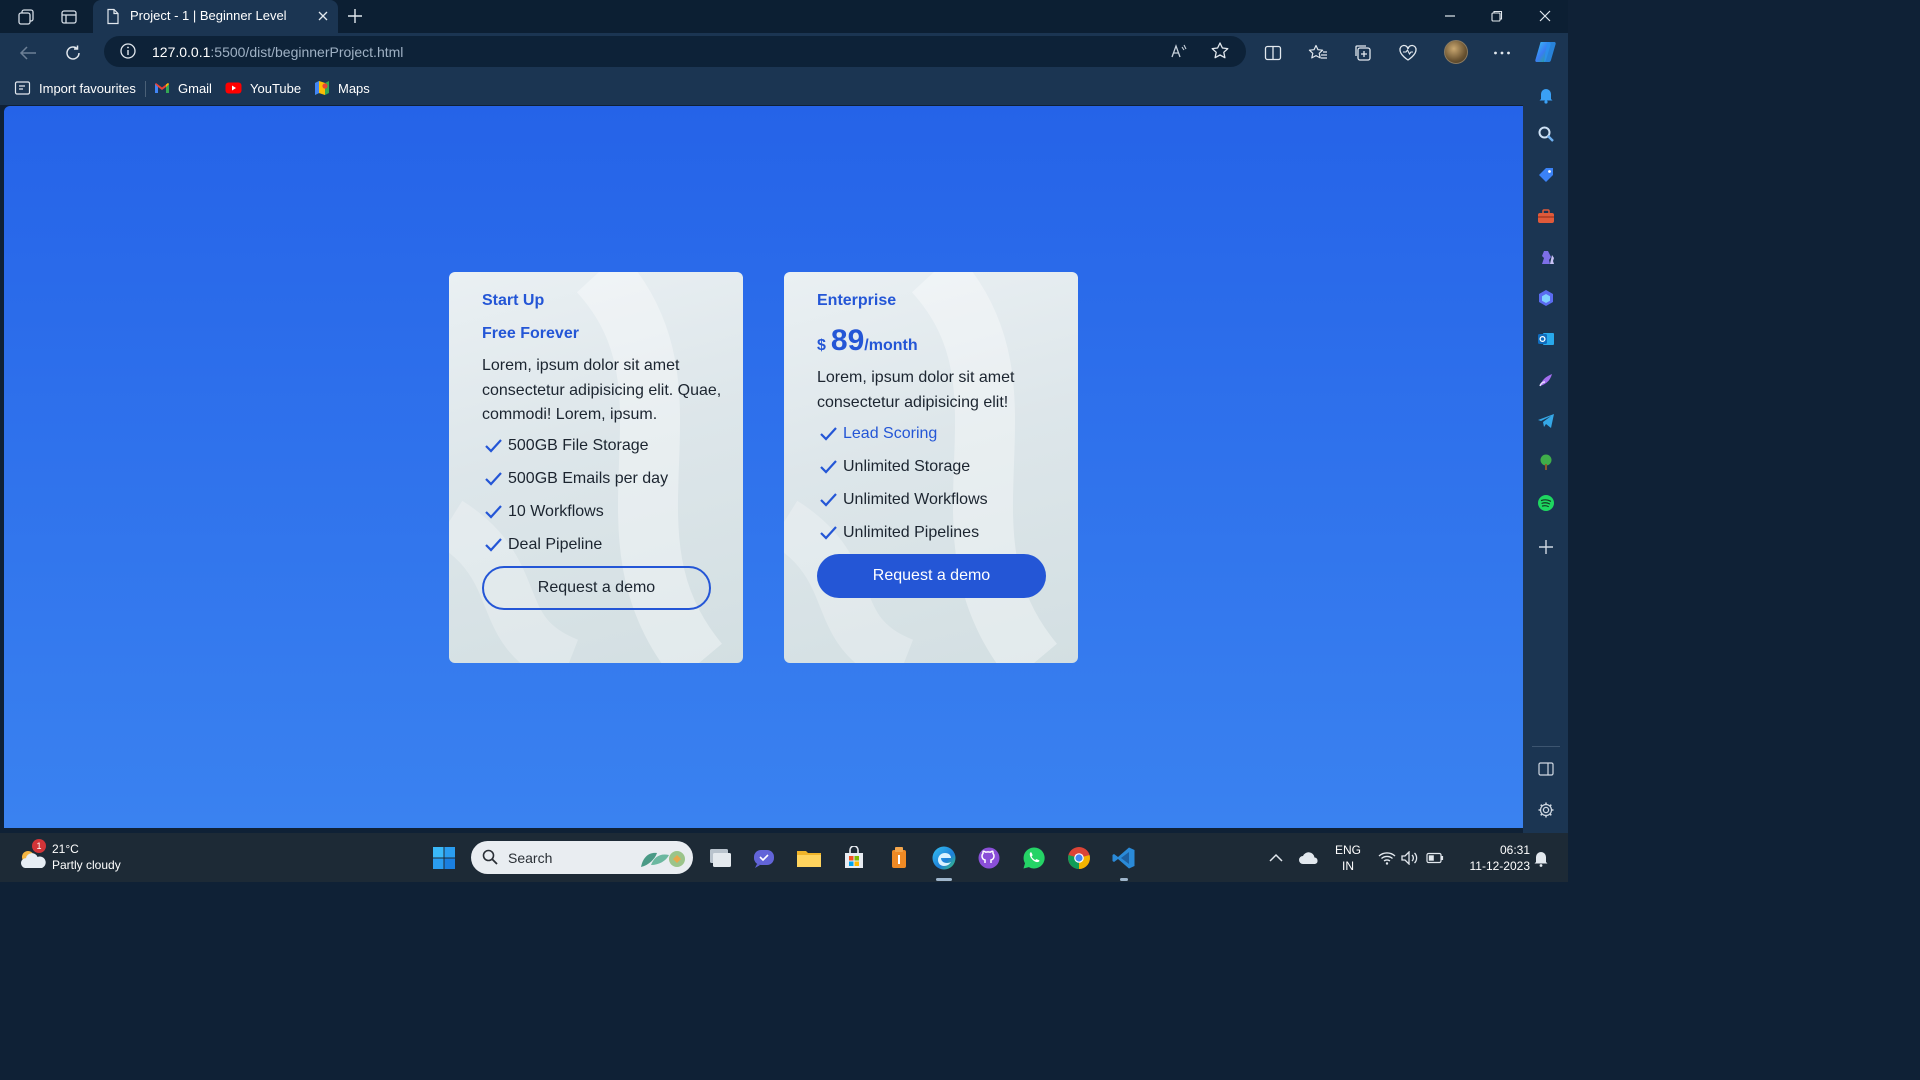 This screenshot has width=1920, height=1080. Describe the element at coordinates (1545, 16) in the screenshot. I see `close-window-icon` at that location.